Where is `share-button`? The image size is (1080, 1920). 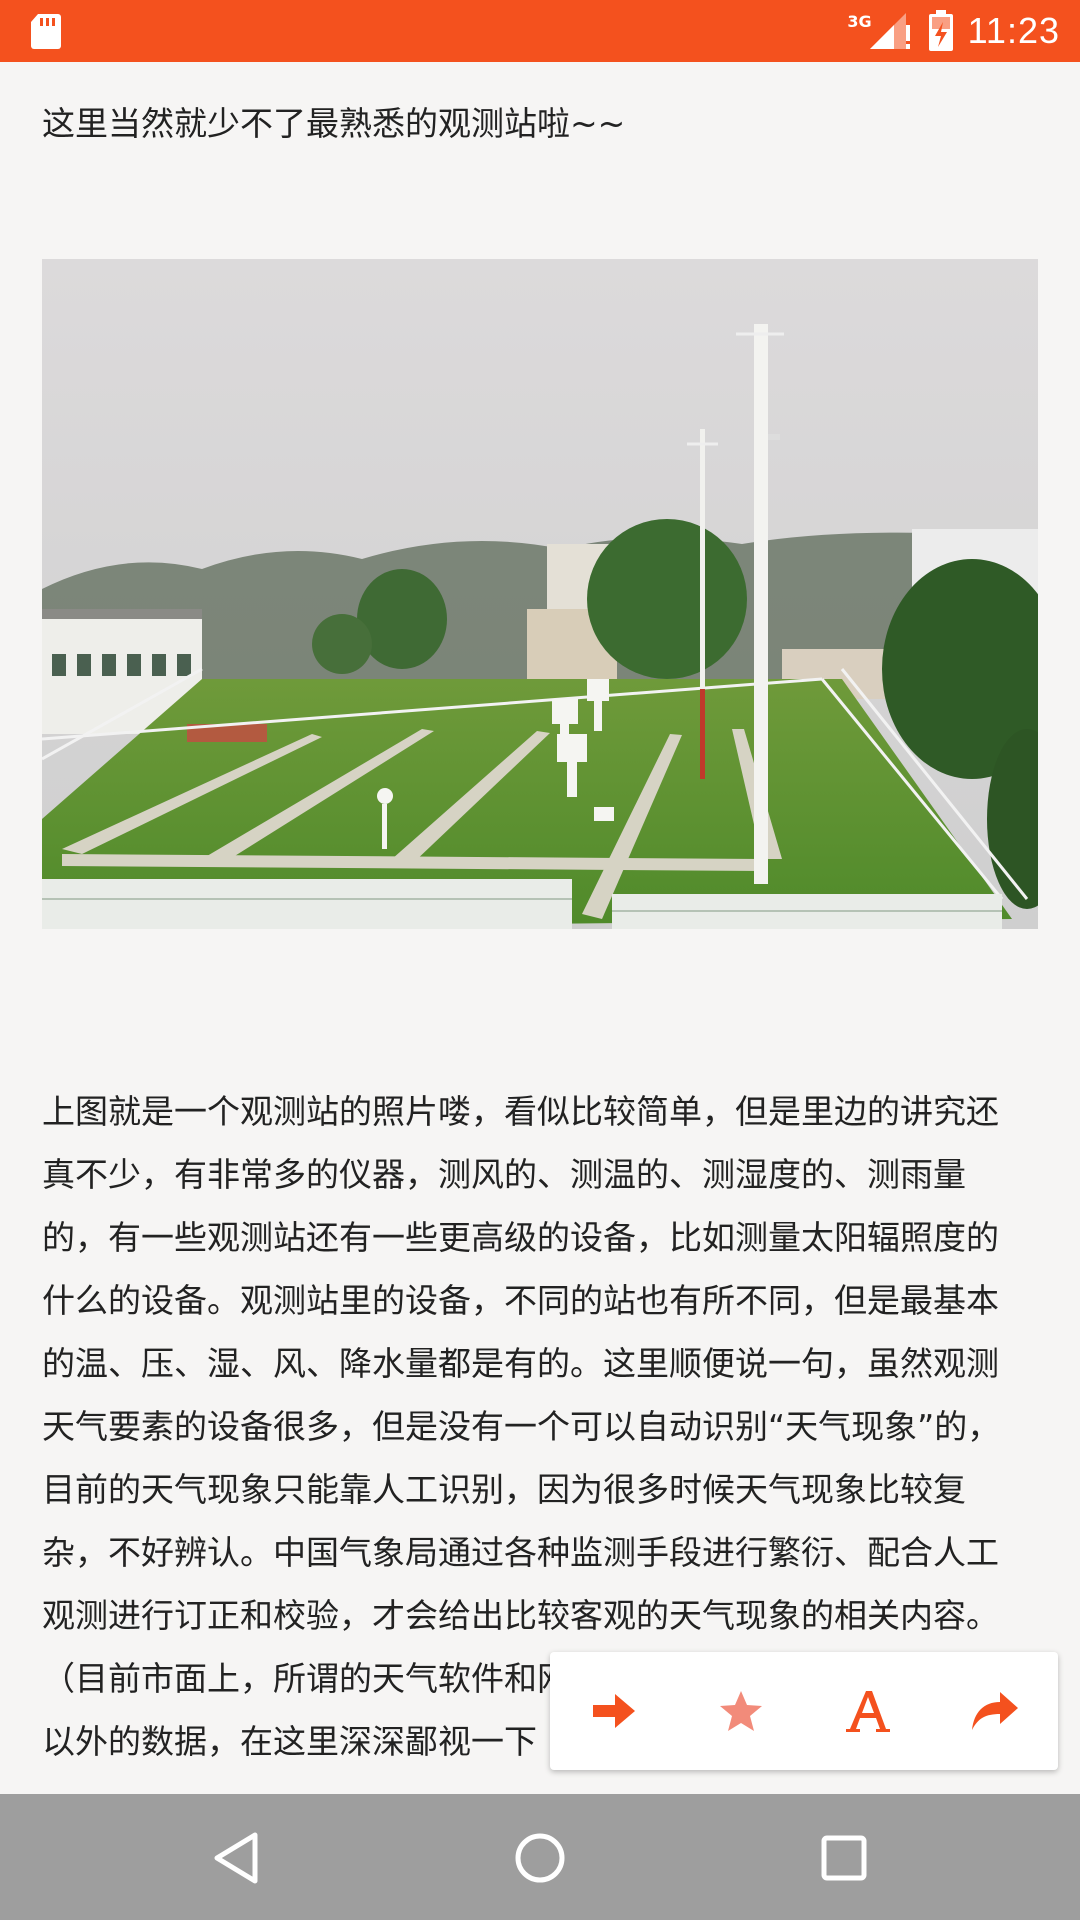
share-button is located at coordinates (995, 1711).